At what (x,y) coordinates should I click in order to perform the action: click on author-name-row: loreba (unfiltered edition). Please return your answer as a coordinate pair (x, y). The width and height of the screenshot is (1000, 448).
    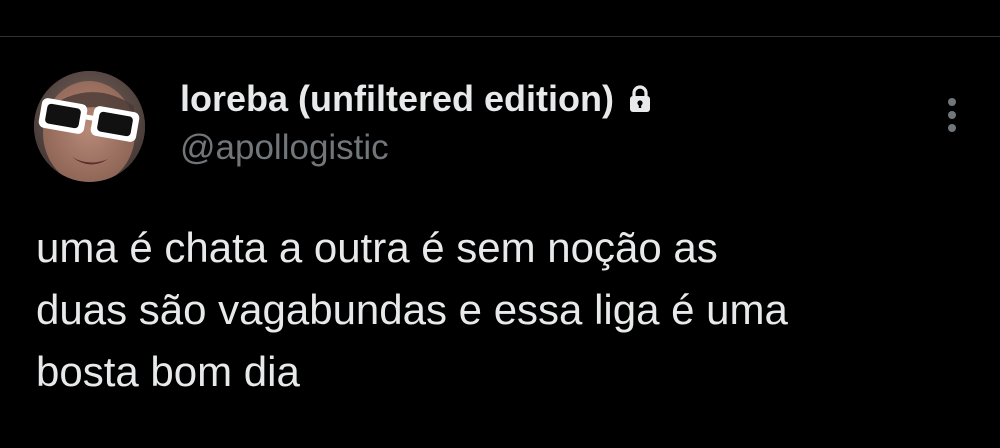
    Looking at the image, I should click on (416, 99).